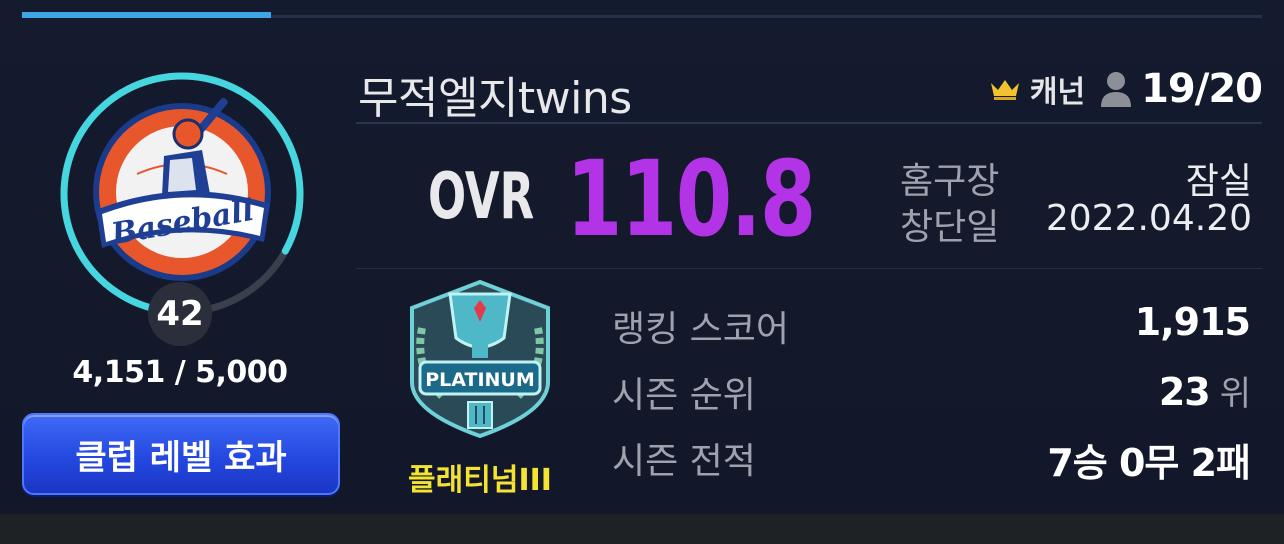 The image size is (1284, 544). What do you see at coordinates (481, 197) in the screenshot?
I see `ovr-label: OVR` at bounding box center [481, 197].